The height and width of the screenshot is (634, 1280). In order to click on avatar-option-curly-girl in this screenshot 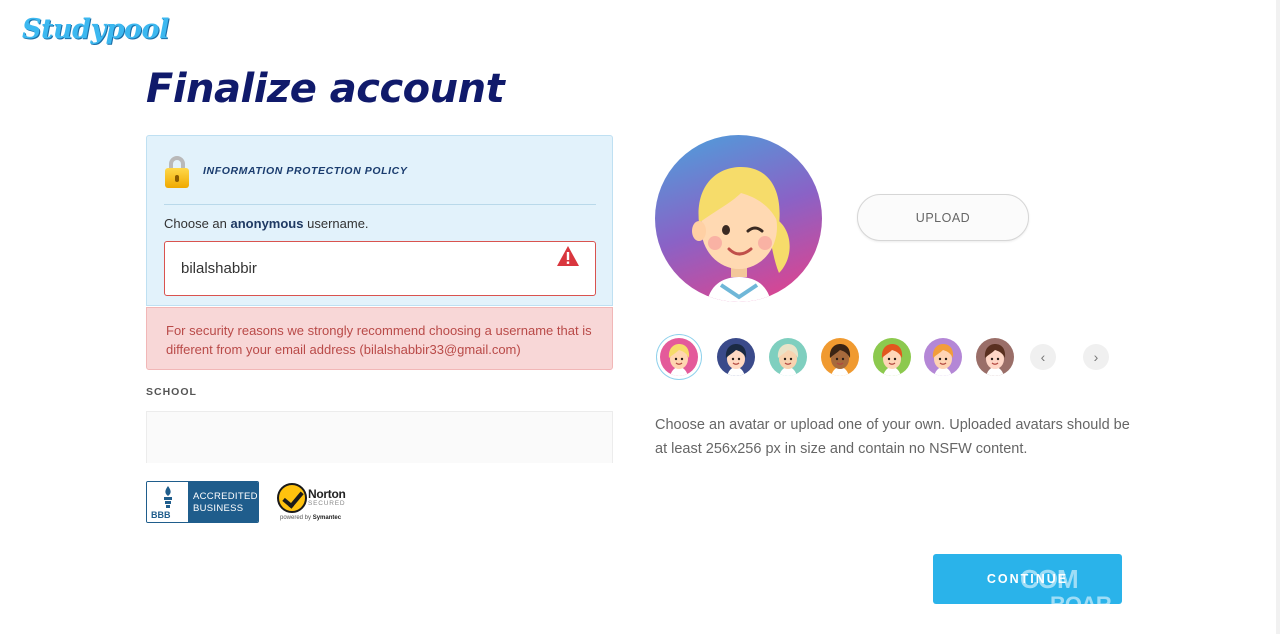, I will do `click(840, 357)`.